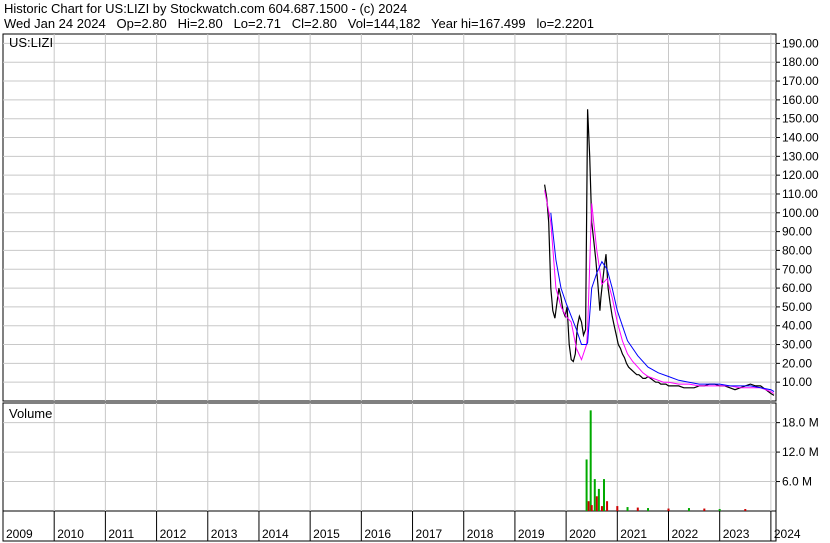 This screenshot has height=543, width=830. Describe the element at coordinates (173, 534) in the screenshot. I see `x-tick-label: 2012` at that location.